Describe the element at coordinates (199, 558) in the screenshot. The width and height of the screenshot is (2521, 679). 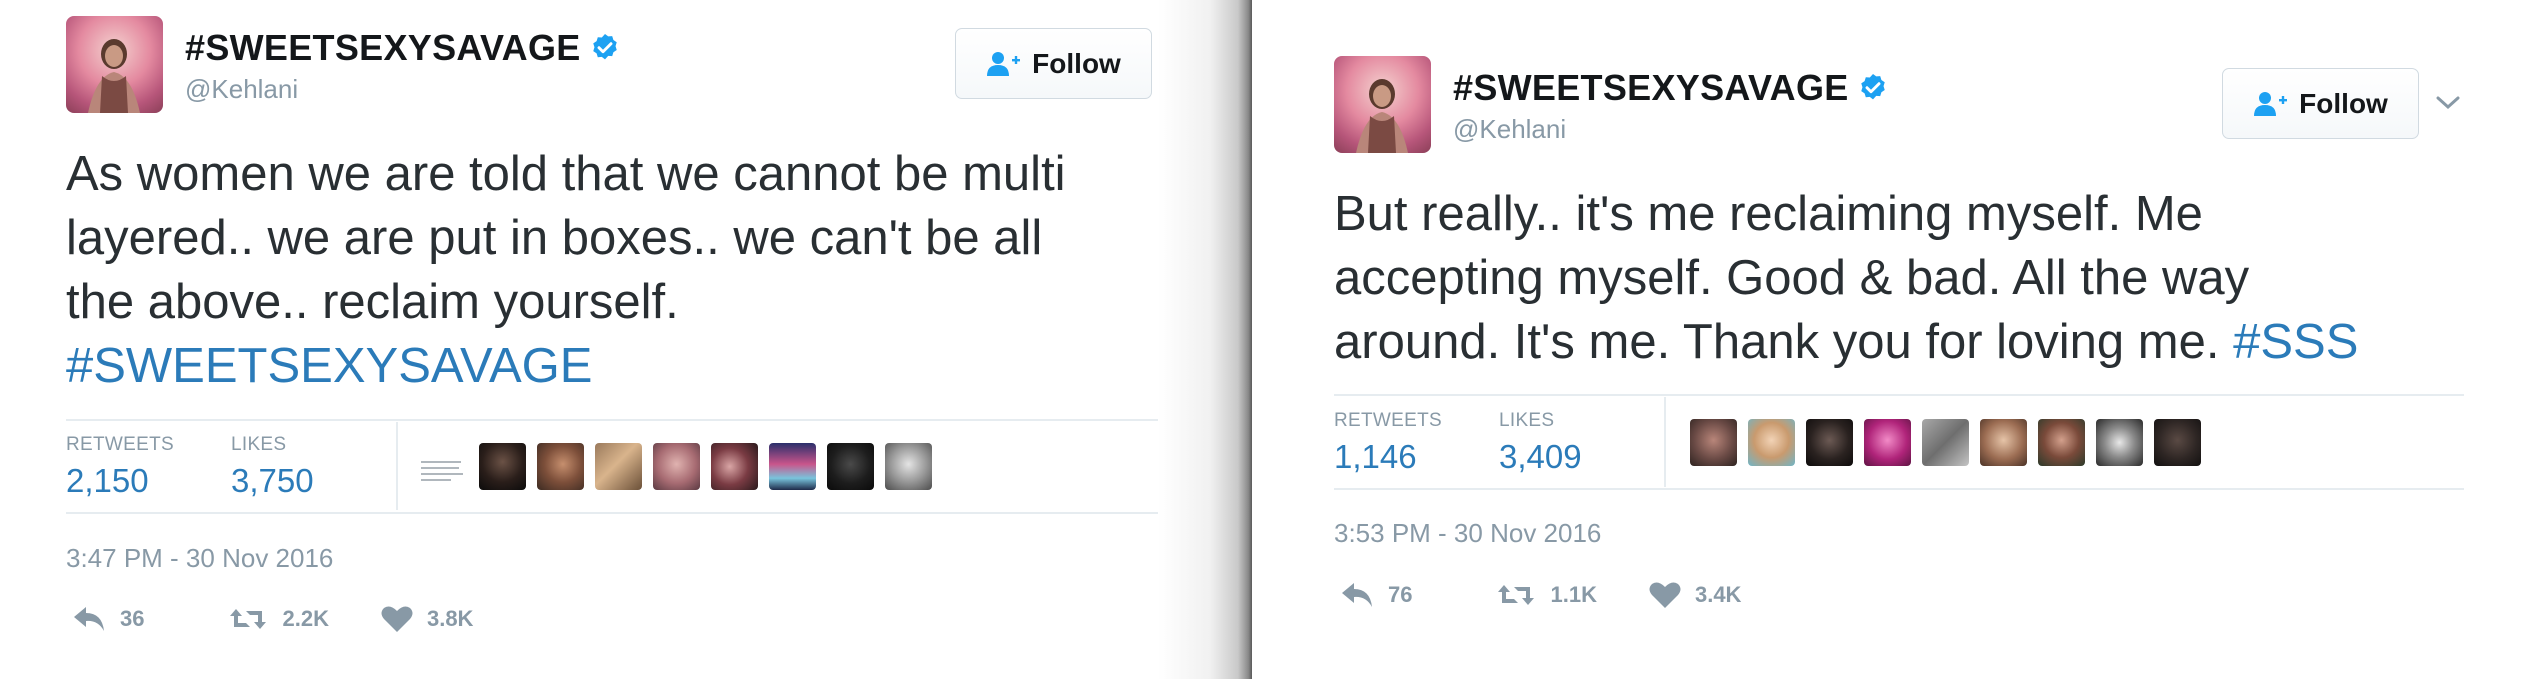
I see `timestamp: 3:47 PM - 30 Nov 2016` at that location.